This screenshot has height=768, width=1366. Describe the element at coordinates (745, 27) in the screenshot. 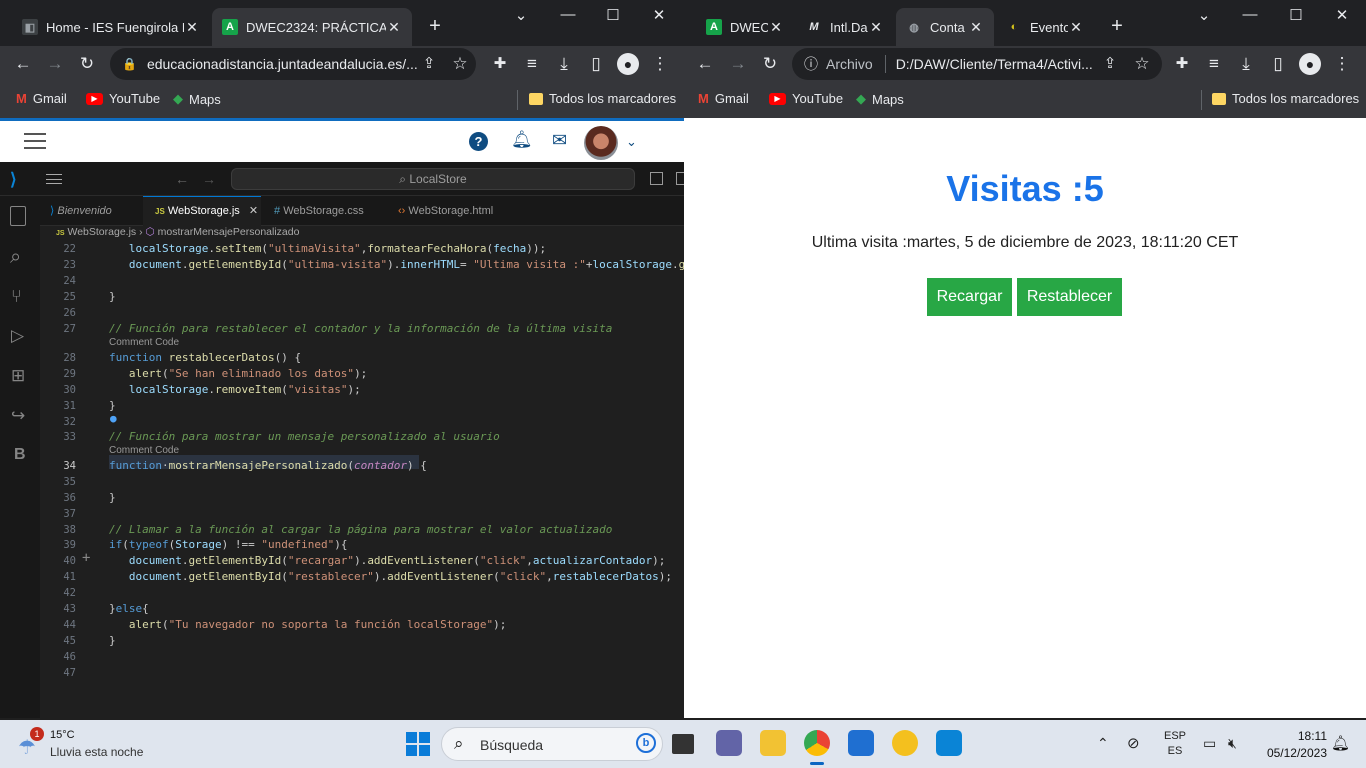

I see `tab-dwec: A DWEC ✕` at that location.